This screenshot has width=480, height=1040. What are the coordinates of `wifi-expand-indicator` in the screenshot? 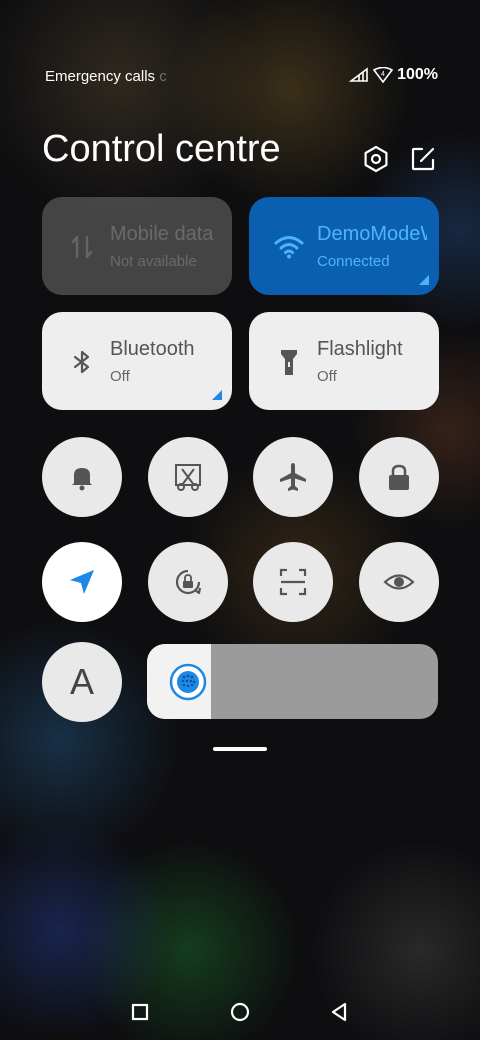 It's located at (424, 280).